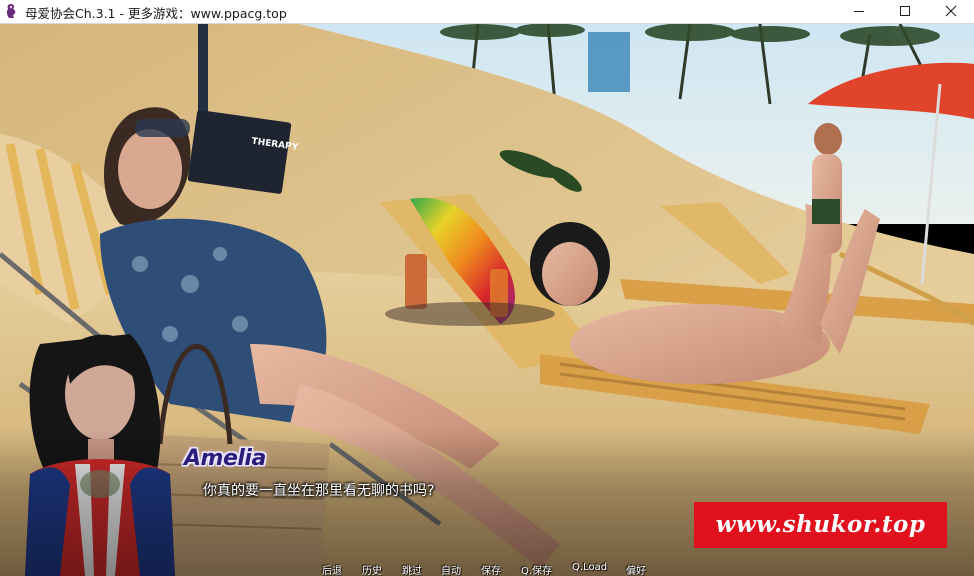  What do you see at coordinates (536, 569) in the screenshot?
I see `quick-menu-quick-save: Q.保存` at bounding box center [536, 569].